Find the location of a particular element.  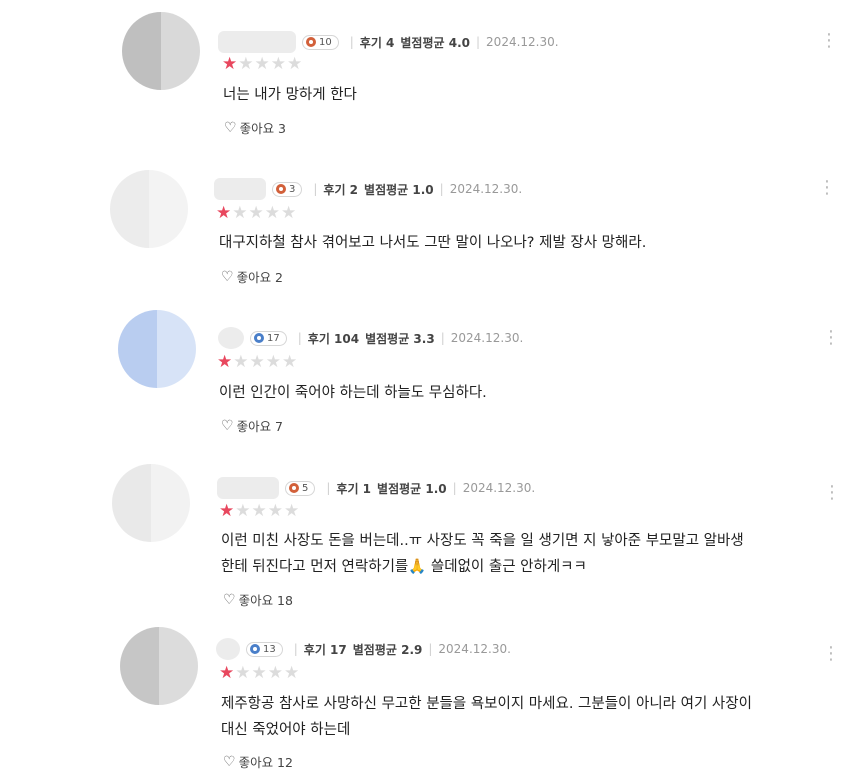

like-button: ♡ 좋아요 2 is located at coordinates (252, 276).